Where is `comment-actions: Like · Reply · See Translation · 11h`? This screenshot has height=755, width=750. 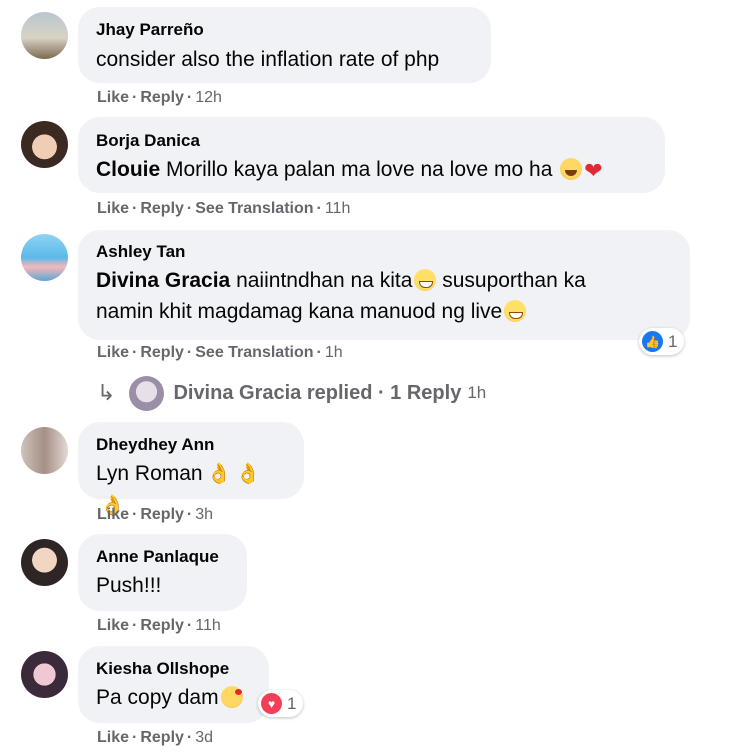 comment-actions: Like · Reply · See Translation · 11h is located at coordinates (224, 208).